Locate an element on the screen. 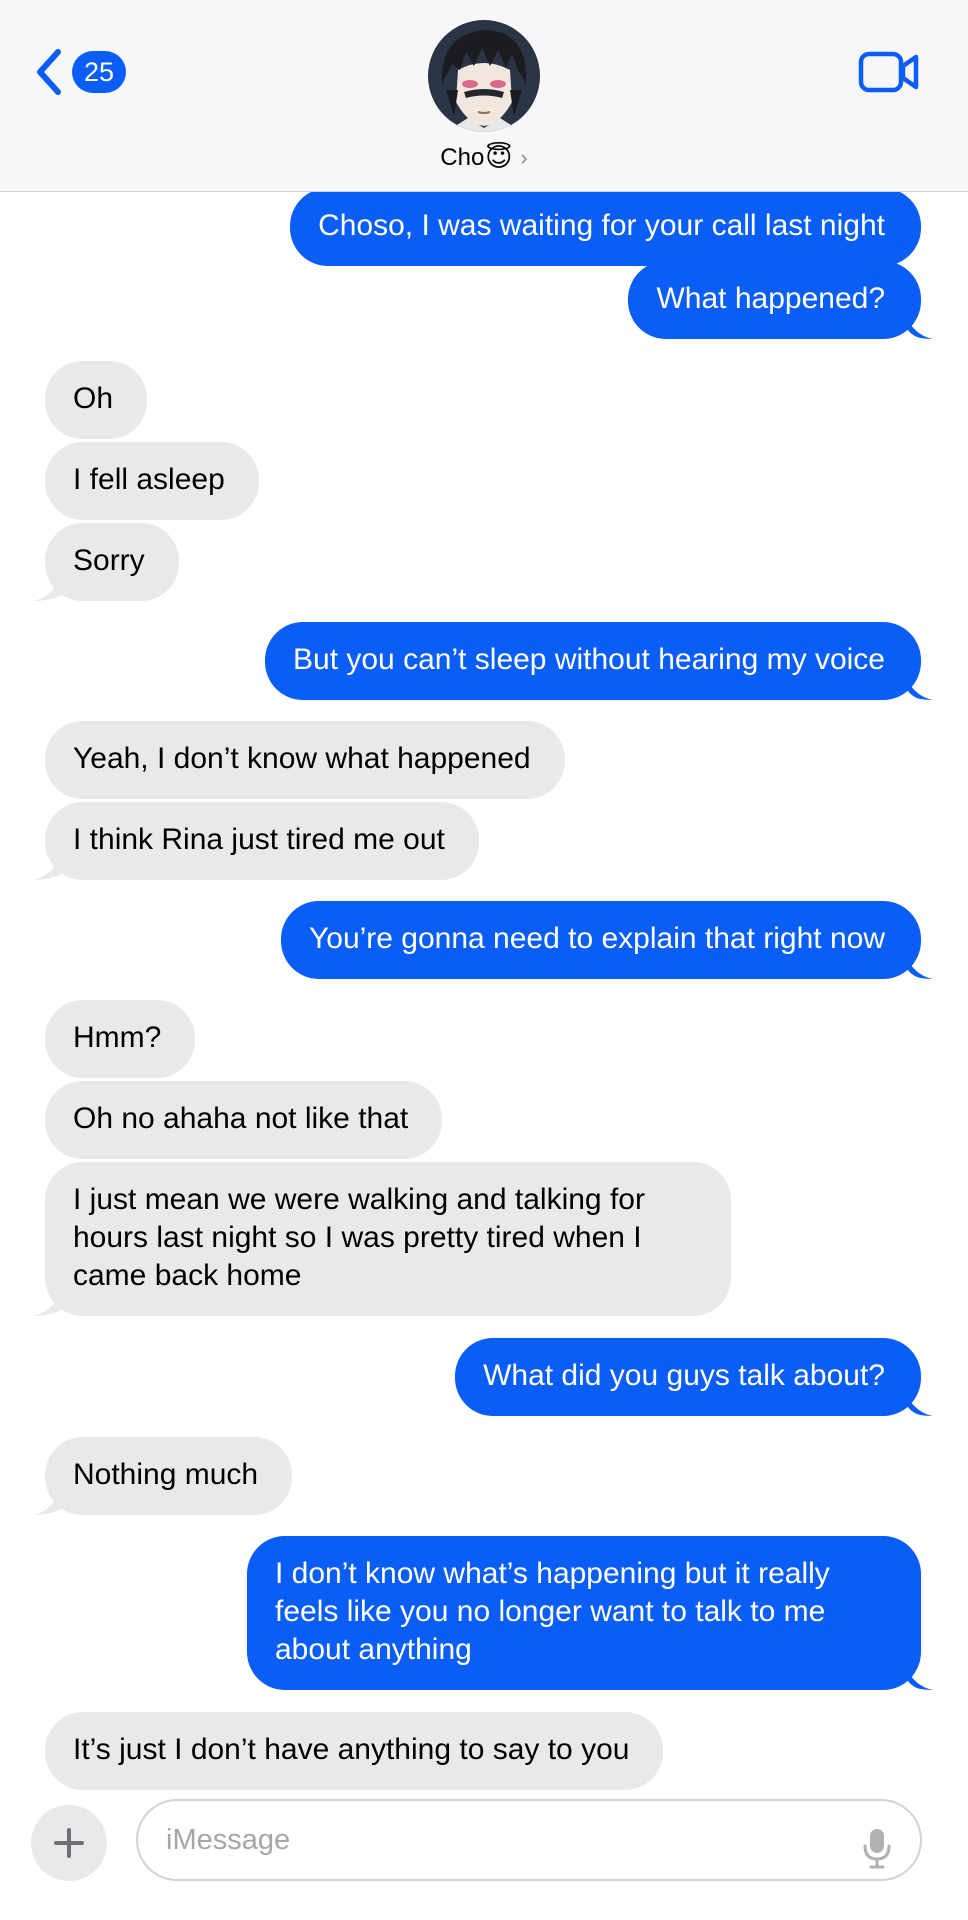 This screenshot has height=1920, width=968. contact-emoji: 😇 is located at coordinates (499, 157).